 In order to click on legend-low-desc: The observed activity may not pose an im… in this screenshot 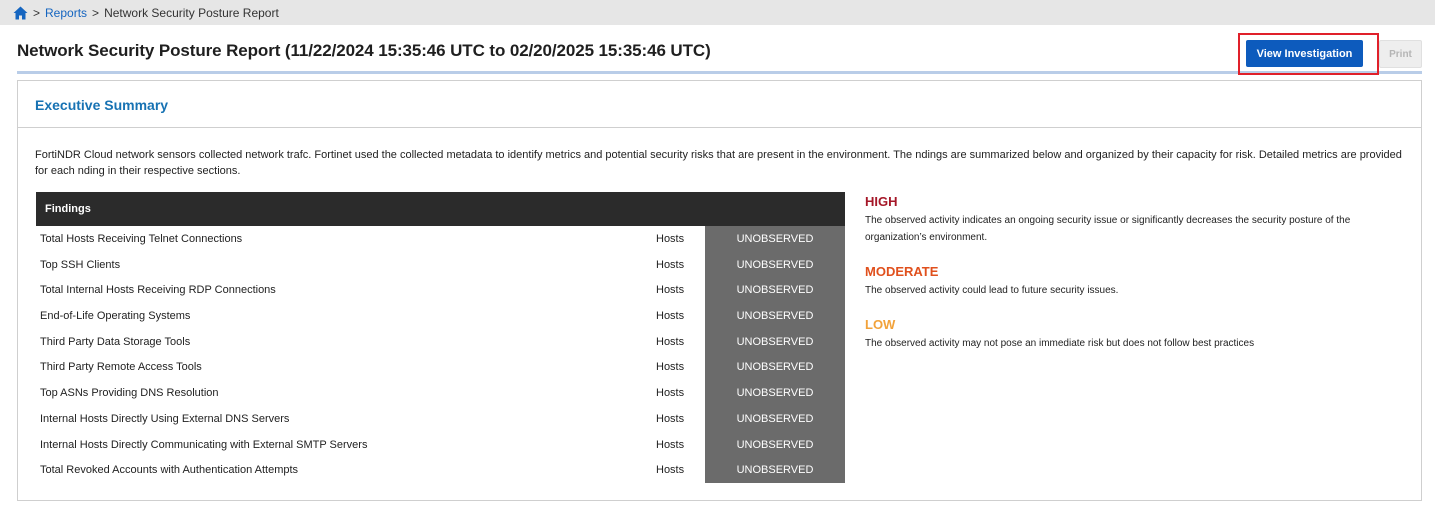, I will do `click(1060, 343)`.